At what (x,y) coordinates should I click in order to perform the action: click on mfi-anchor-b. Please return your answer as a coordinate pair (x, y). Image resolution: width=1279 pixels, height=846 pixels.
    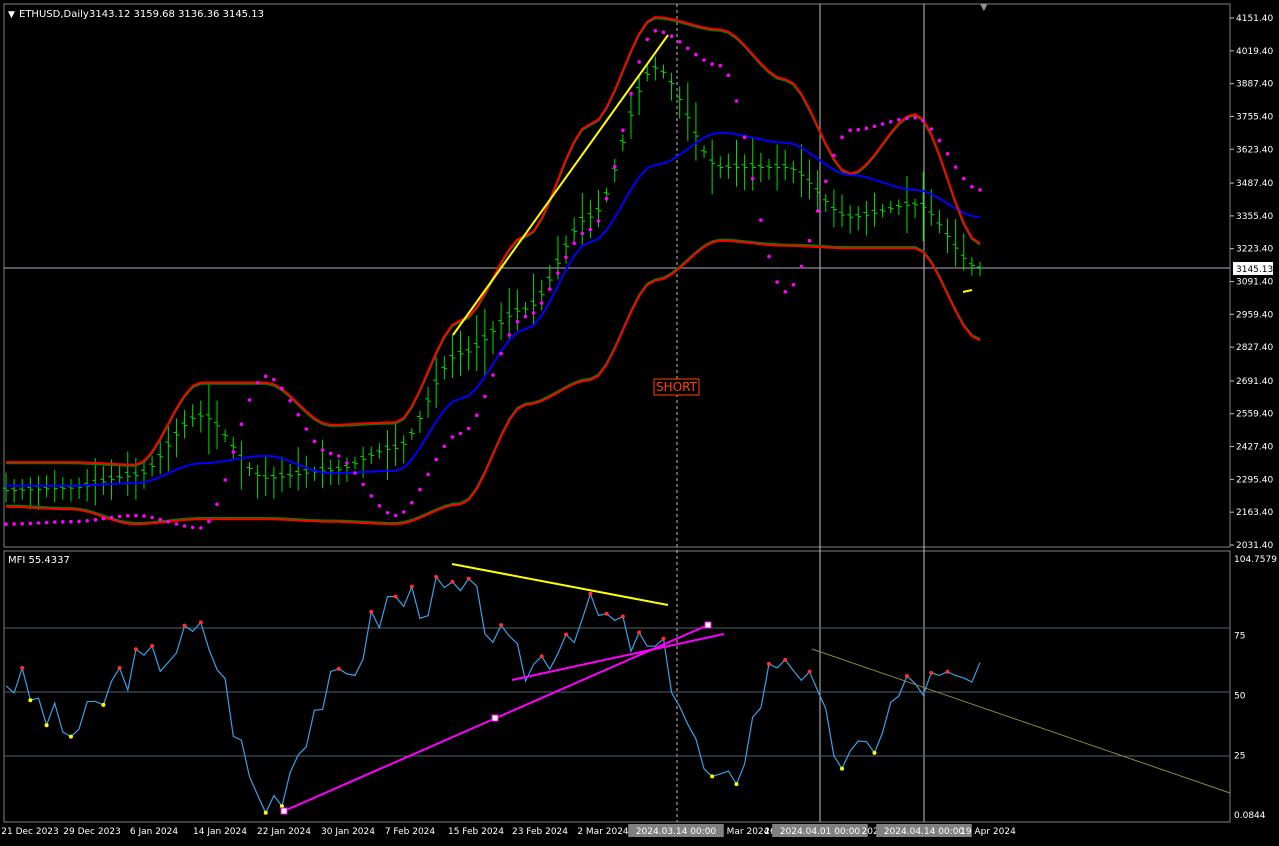
    Looking at the image, I should click on (495, 718).